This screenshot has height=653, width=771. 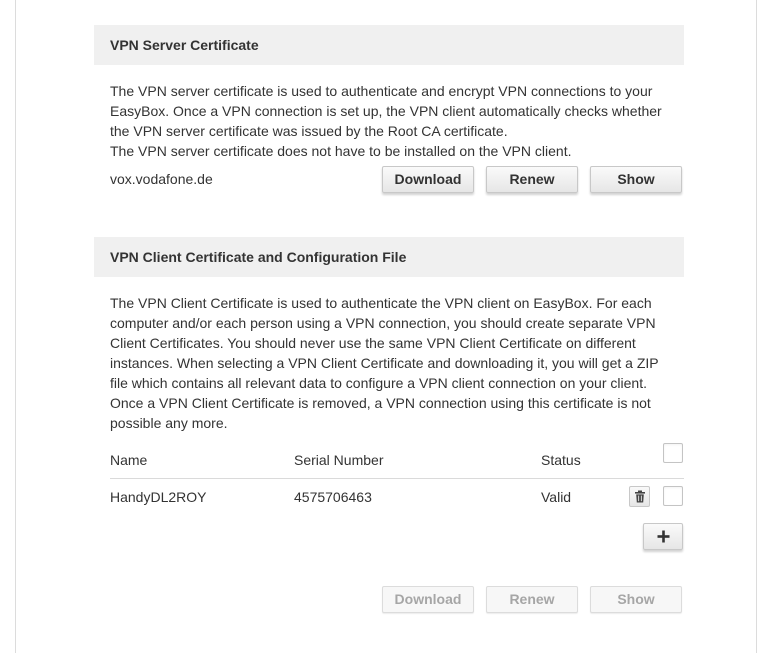 What do you see at coordinates (161, 179) in the screenshot?
I see `server-hostname: vox.vodafone.de` at bounding box center [161, 179].